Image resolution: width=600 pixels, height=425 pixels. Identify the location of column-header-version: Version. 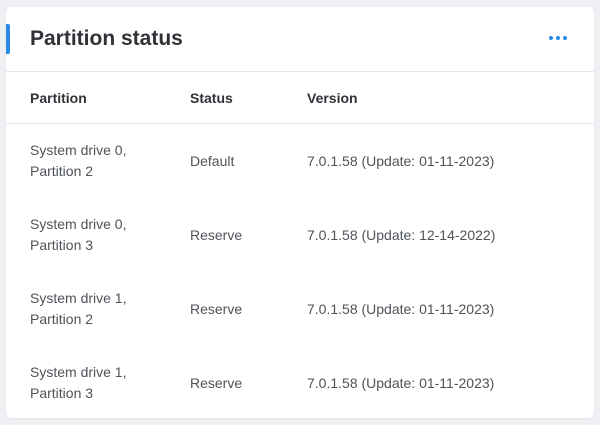
(450, 98).